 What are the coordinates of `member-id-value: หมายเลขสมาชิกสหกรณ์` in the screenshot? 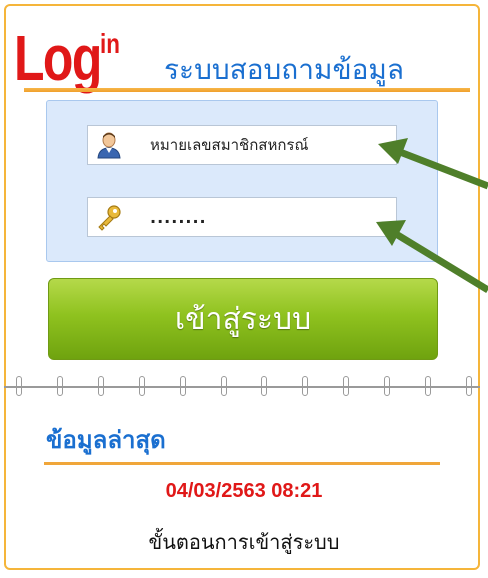 It's located at (229, 145).